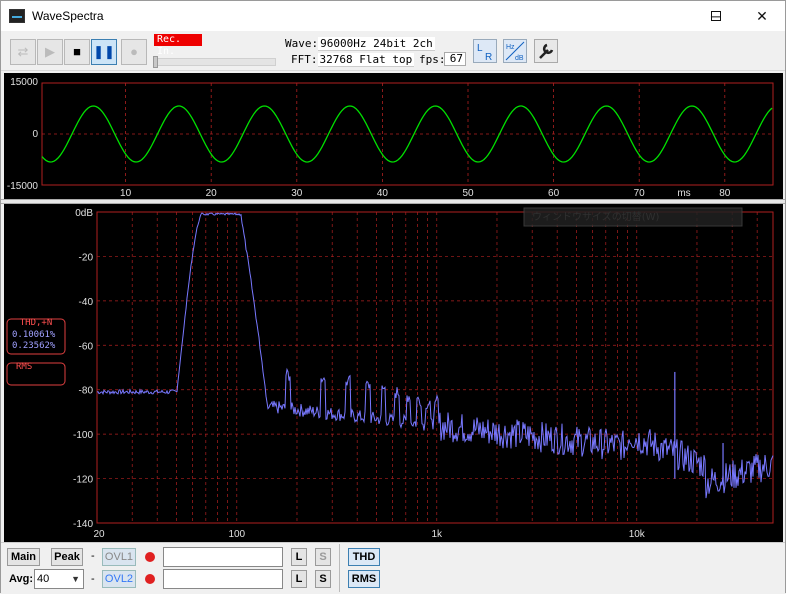 The height and width of the screenshot is (594, 786). What do you see at coordinates (104, 52) in the screenshot?
I see `pause-button: ❚❚` at bounding box center [104, 52].